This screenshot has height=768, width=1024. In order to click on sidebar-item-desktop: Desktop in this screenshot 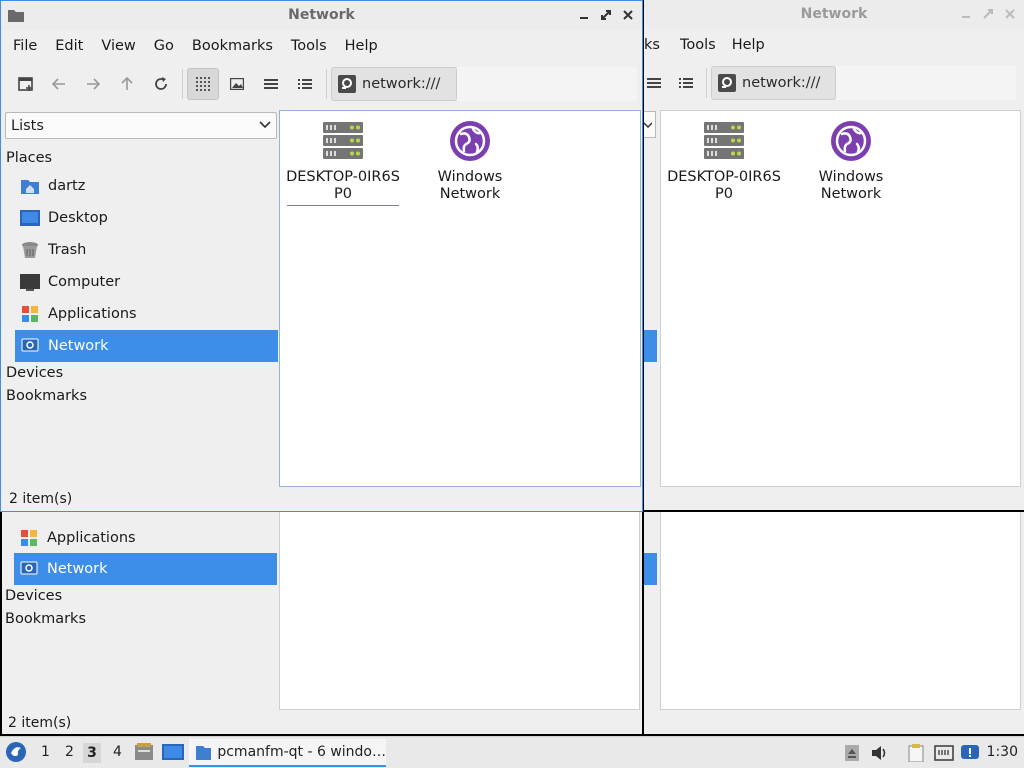, I will do `click(146, 218)`.